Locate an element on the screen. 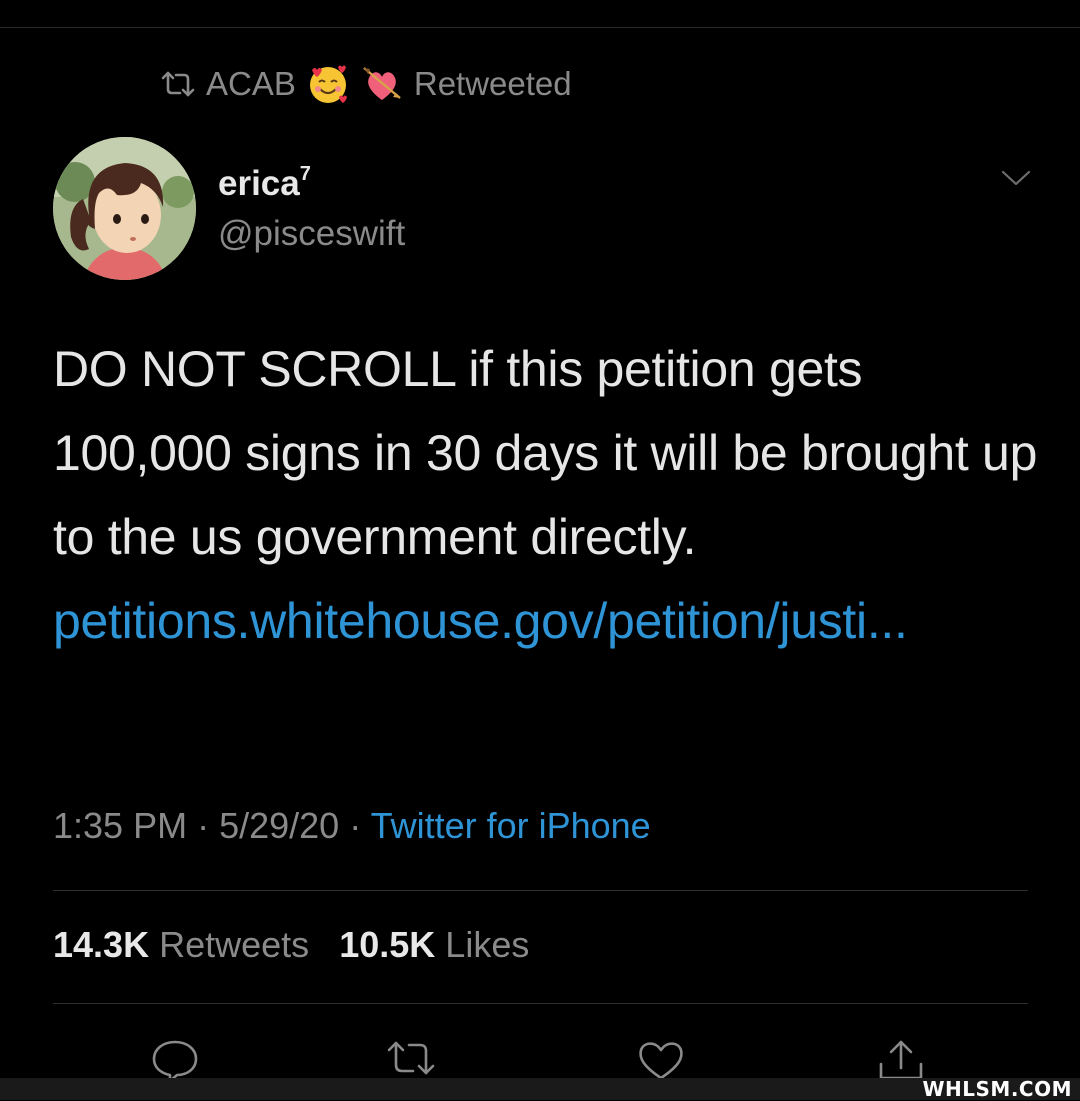 The height and width of the screenshot is (1101, 1080). likes-count: 10.5K is located at coordinates (387, 944).